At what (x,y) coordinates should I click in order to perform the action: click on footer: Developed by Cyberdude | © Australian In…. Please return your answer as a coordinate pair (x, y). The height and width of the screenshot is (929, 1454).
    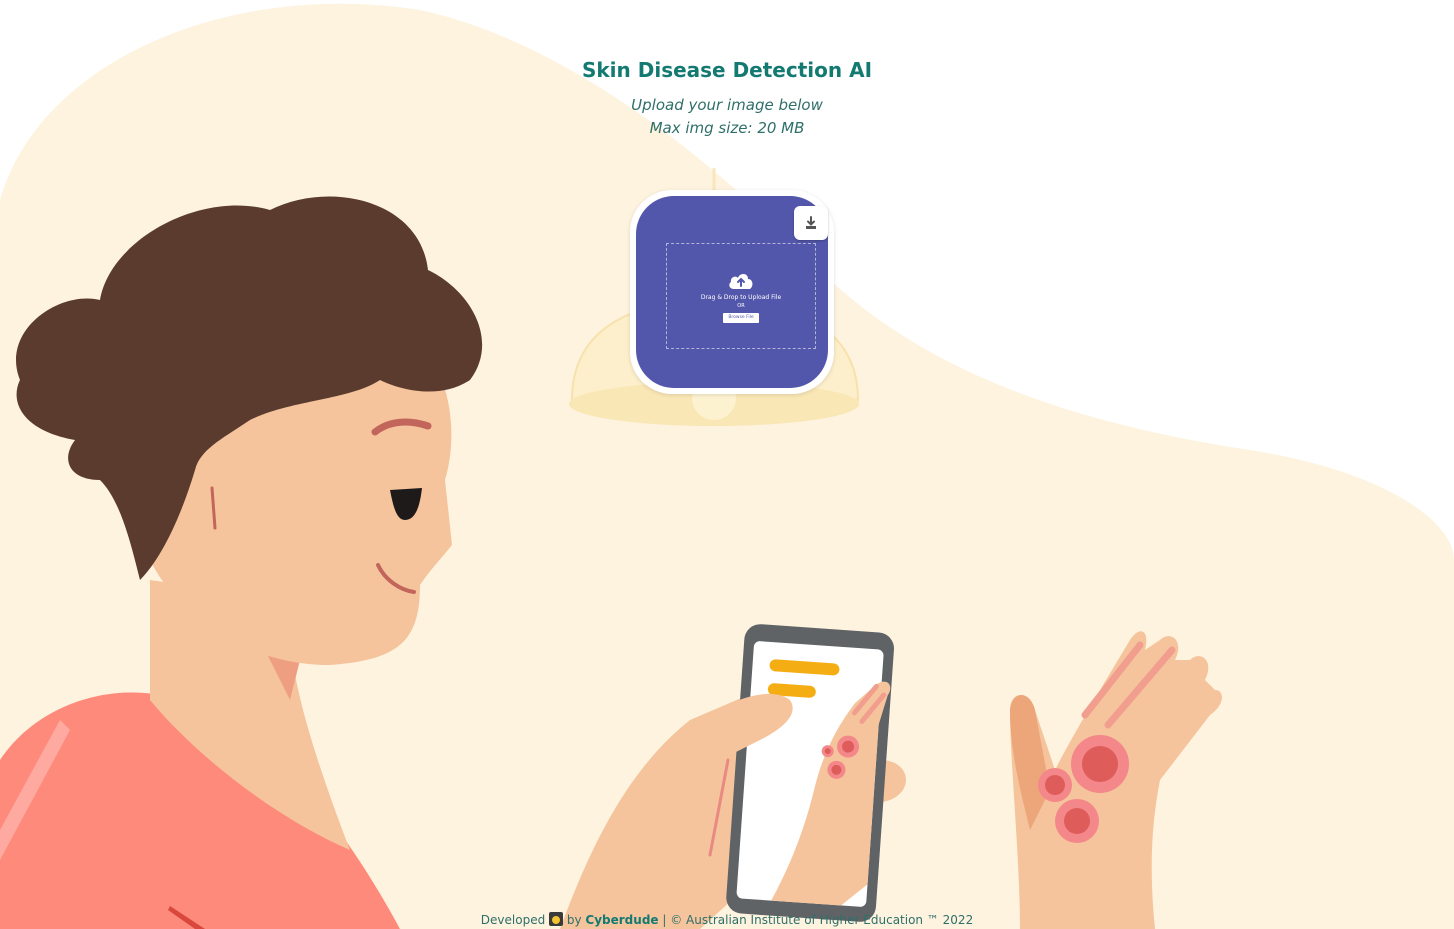
    Looking at the image, I should click on (727, 919).